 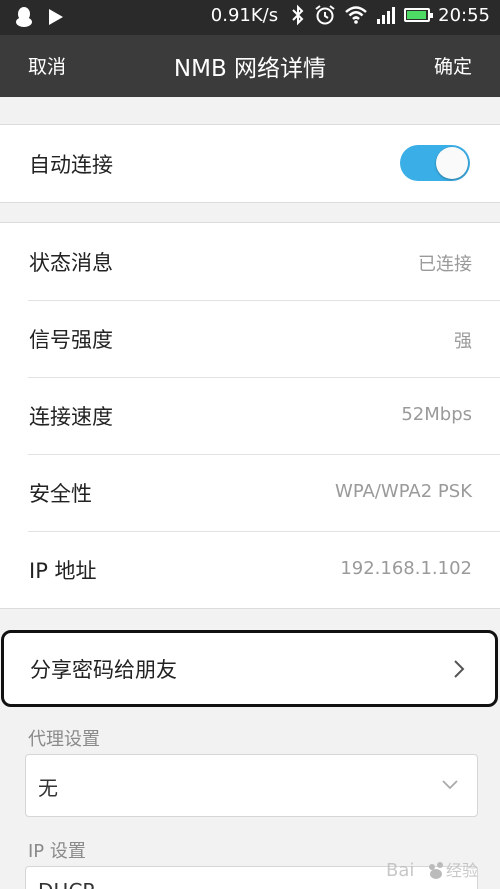 I want to click on bluetooth-icon, so click(x=298, y=15).